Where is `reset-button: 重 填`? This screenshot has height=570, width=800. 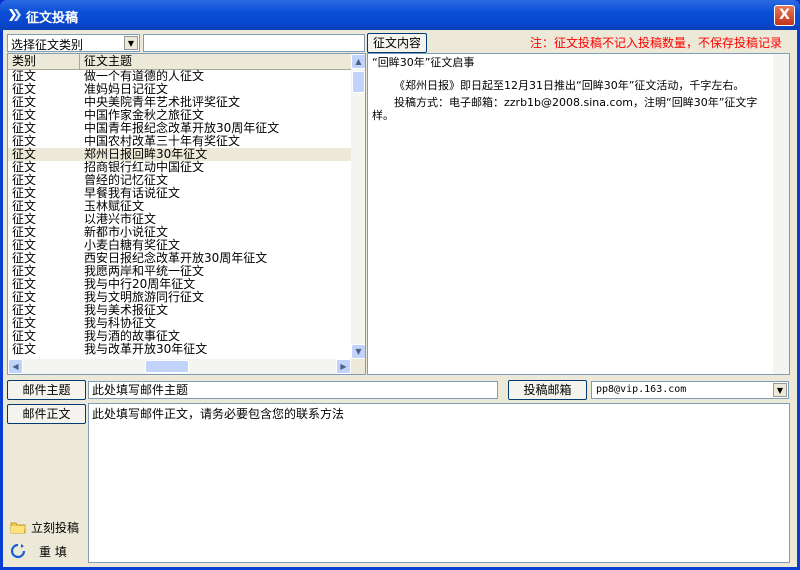 reset-button: 重 填 is located at coordinates (46, 550).